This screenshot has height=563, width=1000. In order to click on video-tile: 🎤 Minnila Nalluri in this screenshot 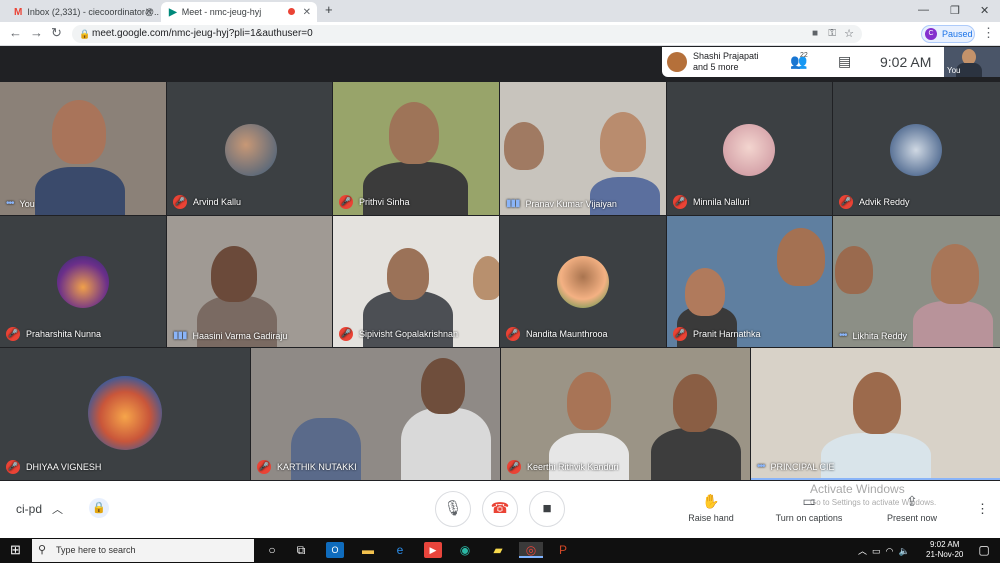, I will do `click(749, 148)`.